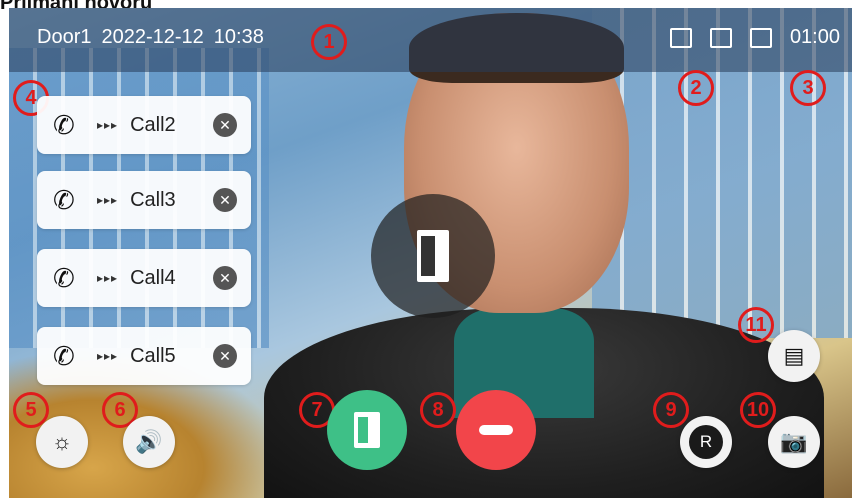 The height and width of the screenshot is (498, 852). What do you see at coordinates (680, 37) in the screenshot?
I see `image-icon` at bounding box center [680, 37].